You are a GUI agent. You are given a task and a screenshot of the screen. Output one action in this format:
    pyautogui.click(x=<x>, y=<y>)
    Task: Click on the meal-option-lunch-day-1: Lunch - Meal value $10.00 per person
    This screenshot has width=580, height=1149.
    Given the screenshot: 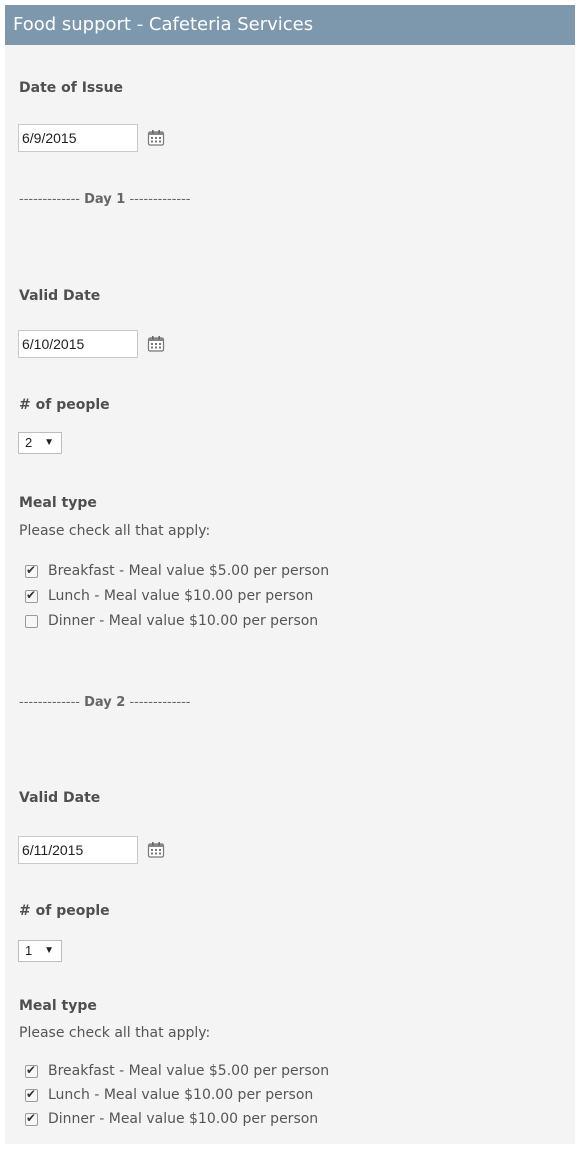 What is the action you would take?
    pyautogui.click(x=169, y=596)
    